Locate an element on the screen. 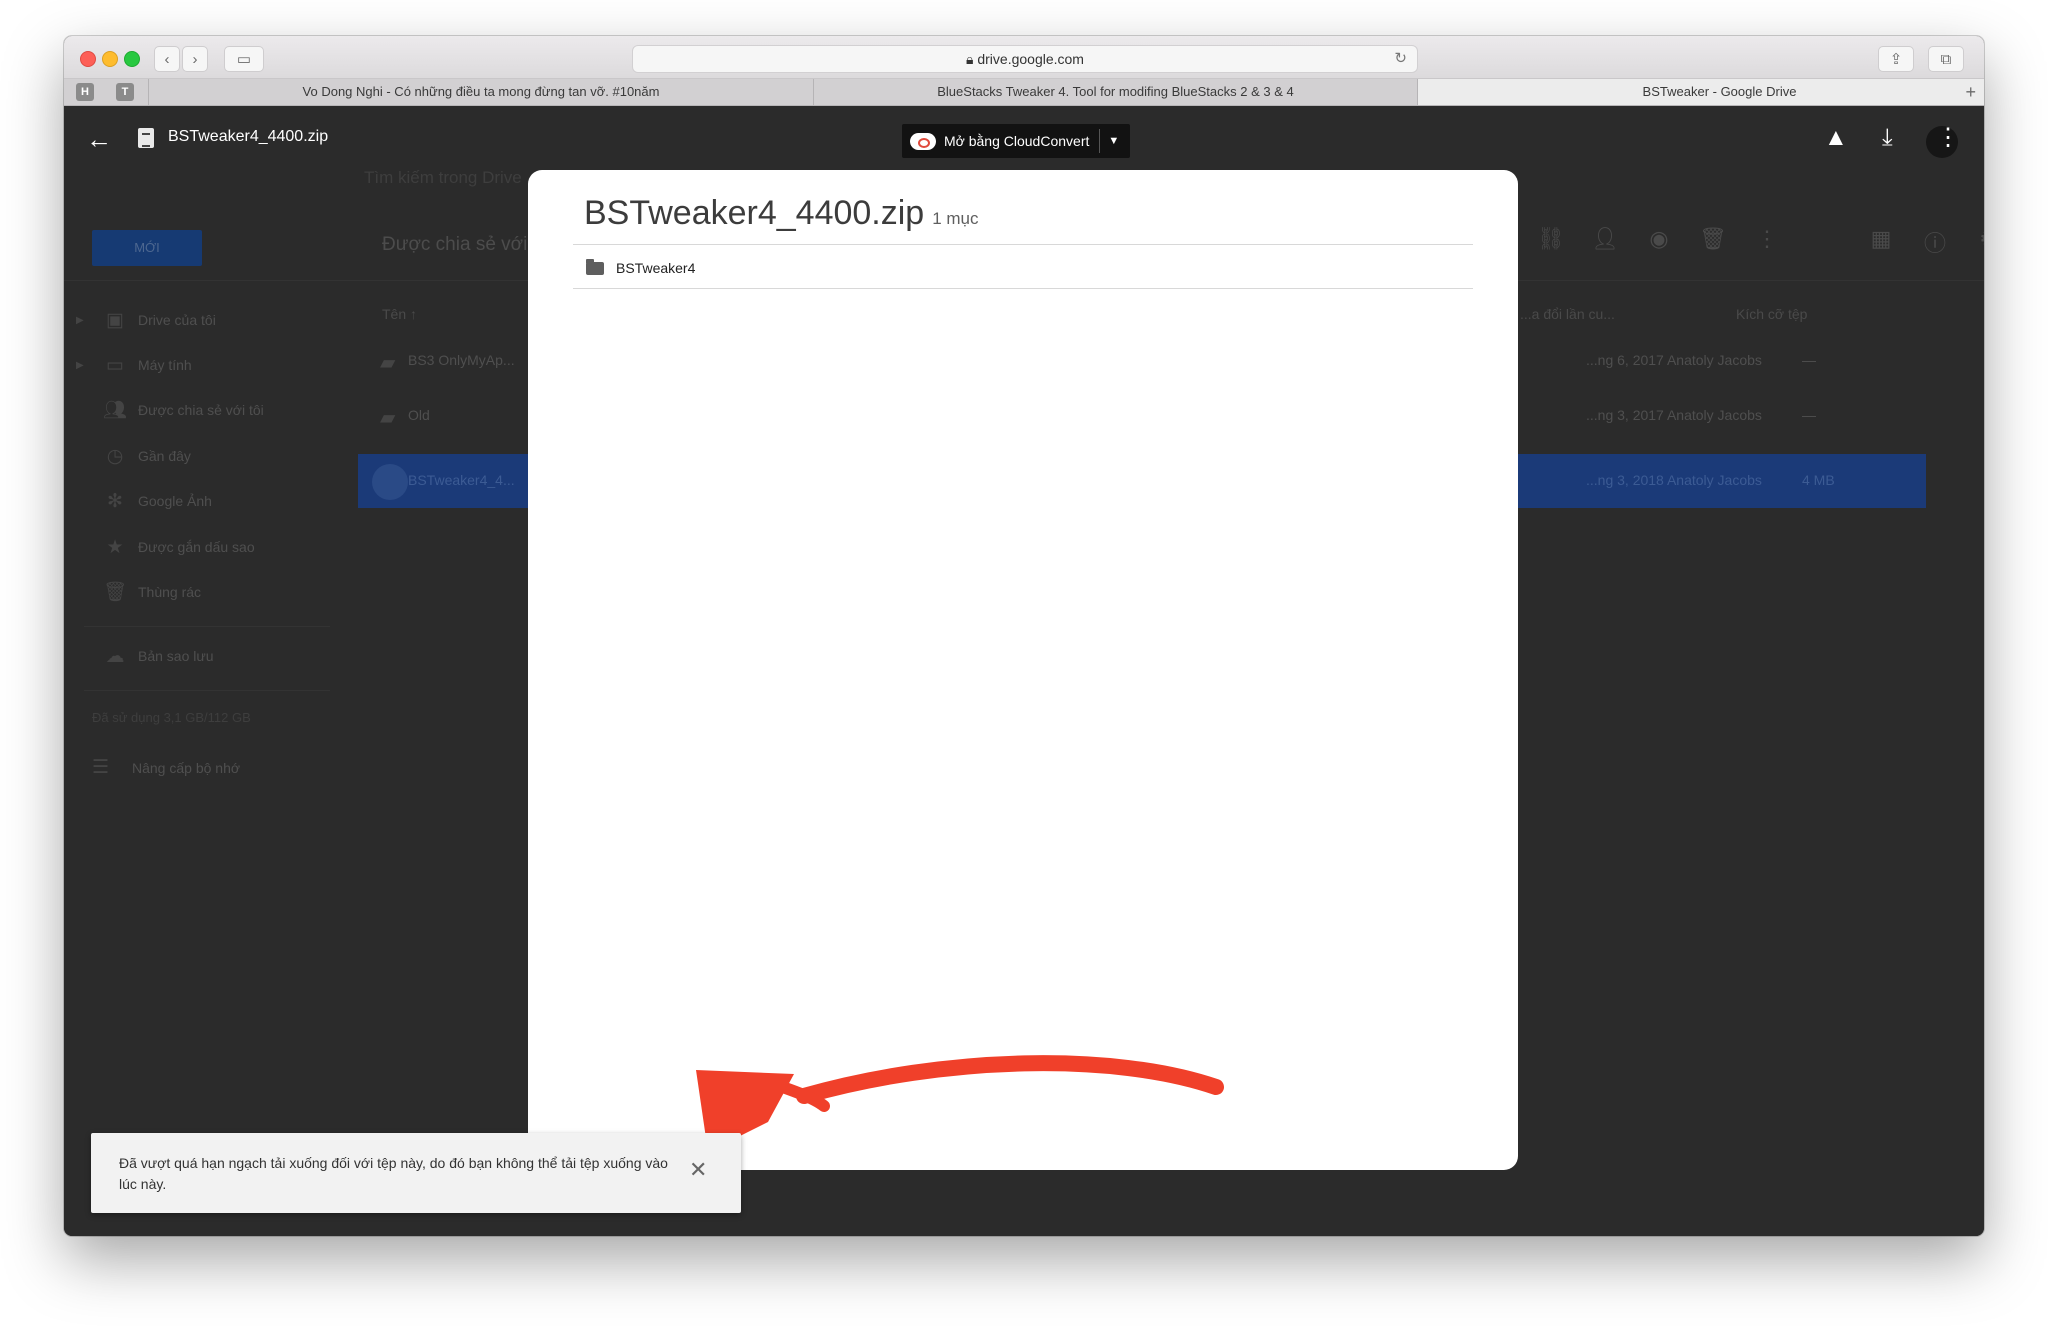  drive-toolbar: ⛓ 👤︎ ◉ 🗑︎ ⋮ ▦ ⓘ ⚙ is located at coordinates (1754, 242).